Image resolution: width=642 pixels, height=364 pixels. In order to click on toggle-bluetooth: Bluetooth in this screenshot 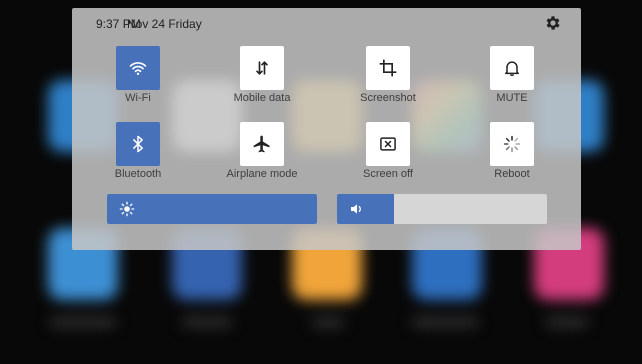, I will do `click(136, 157)`.